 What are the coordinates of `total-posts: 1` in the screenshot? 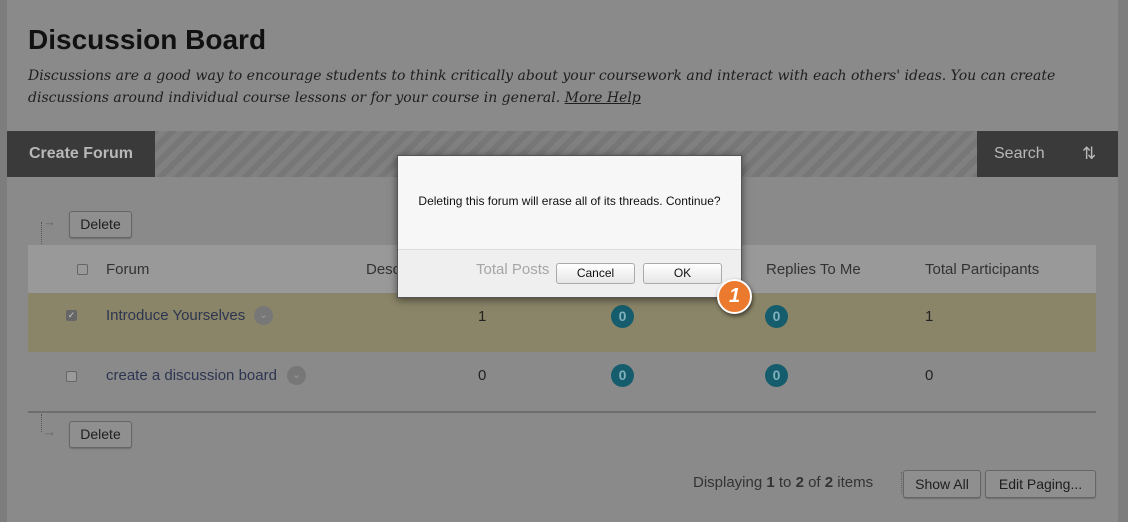 It's located at (482, 316).